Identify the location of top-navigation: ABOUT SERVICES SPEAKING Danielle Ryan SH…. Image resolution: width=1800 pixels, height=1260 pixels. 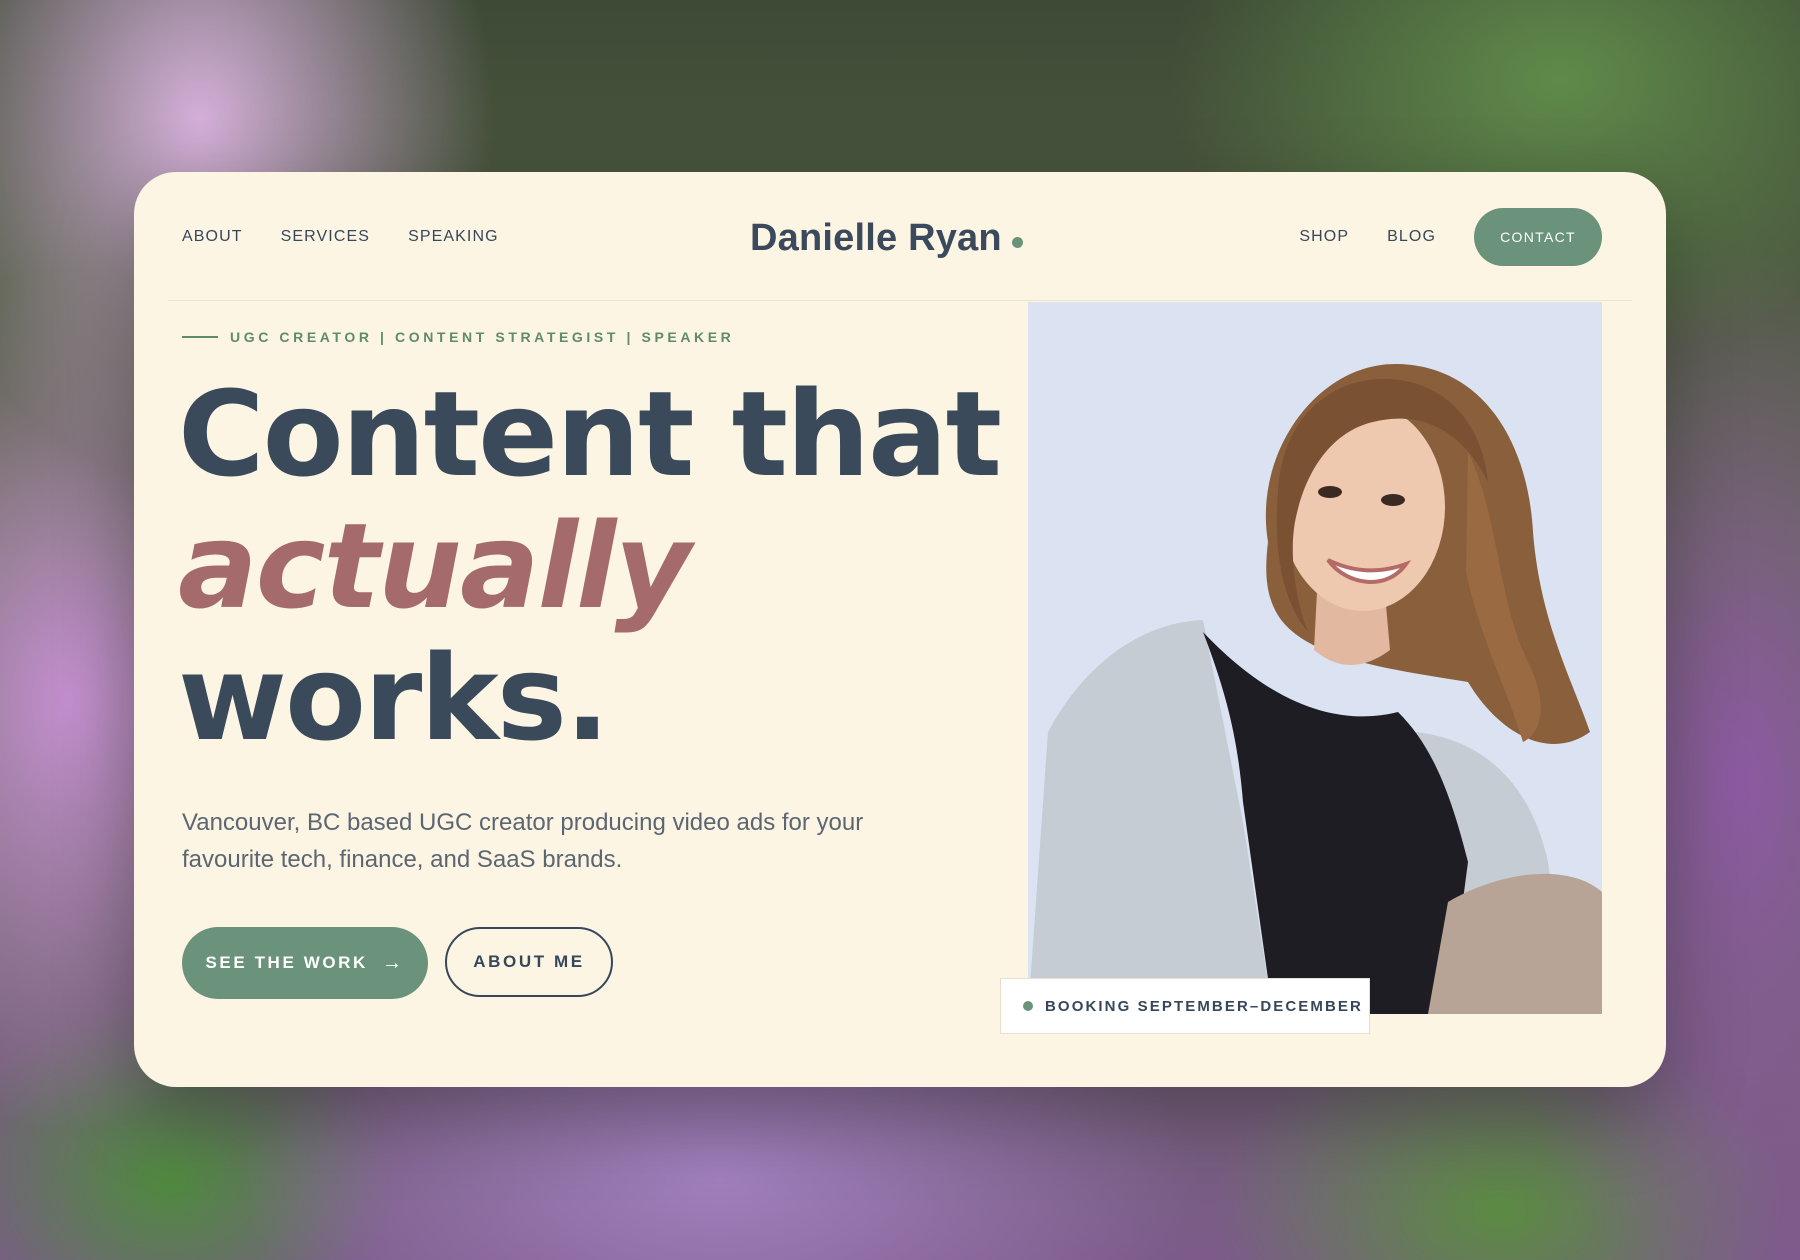
(900, 237).